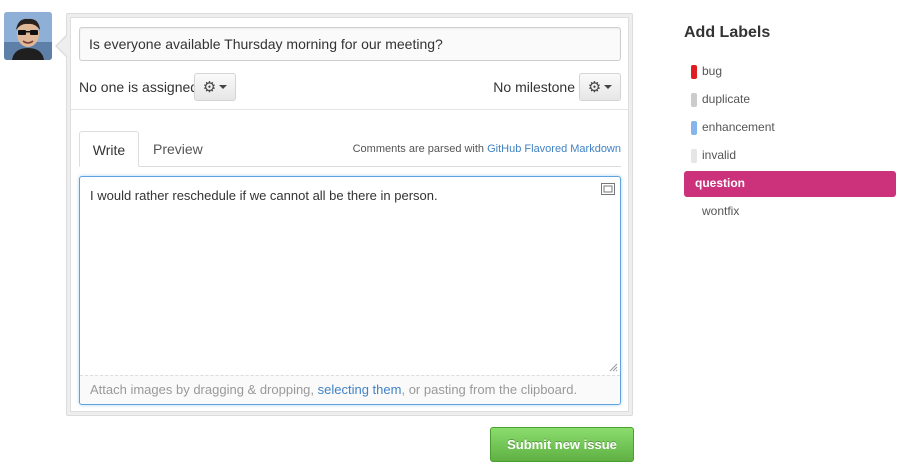  Describe the element at coordinates (350, 87) in the screenshot. I see `issue-meta-bar: No one is assigned ⚙ No milestone ⚙` at that location.